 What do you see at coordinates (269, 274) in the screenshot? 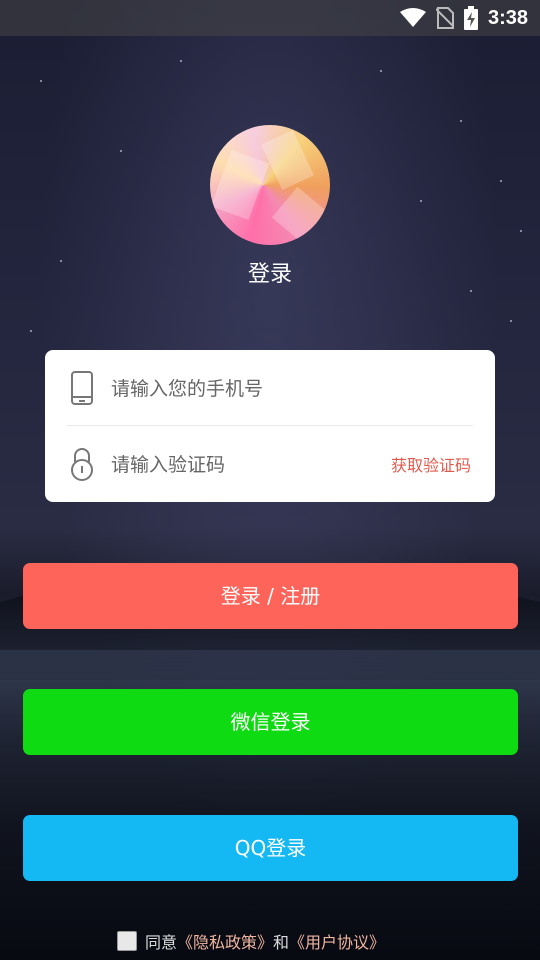
I see `page-title: 登录` at bounding box center [269, 274].